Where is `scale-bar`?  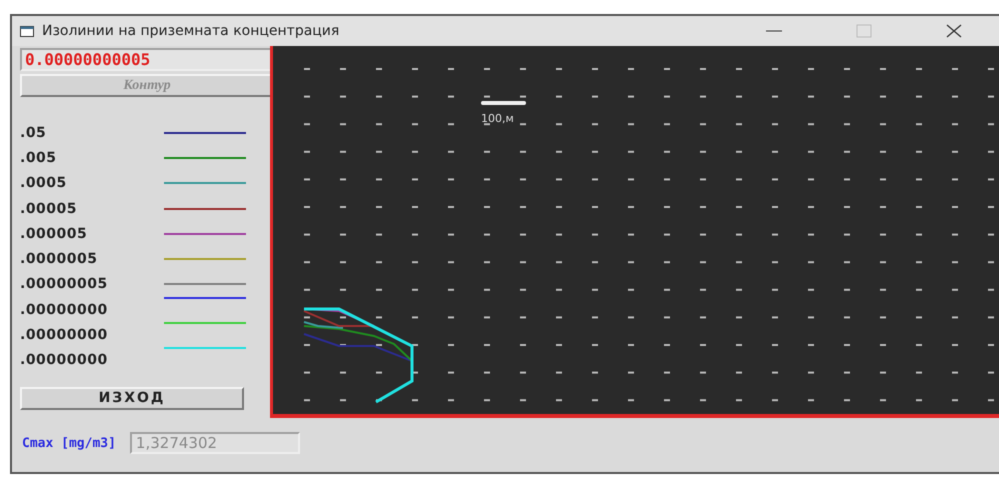
scale-bar is located at coordinates (503, 103).